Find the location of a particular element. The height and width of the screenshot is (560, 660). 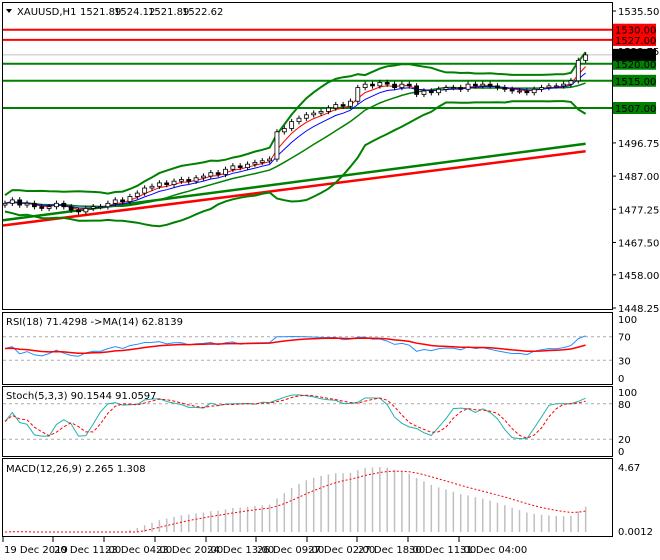

rsi-axis-label: 100 is located at coordinates (627, 320).